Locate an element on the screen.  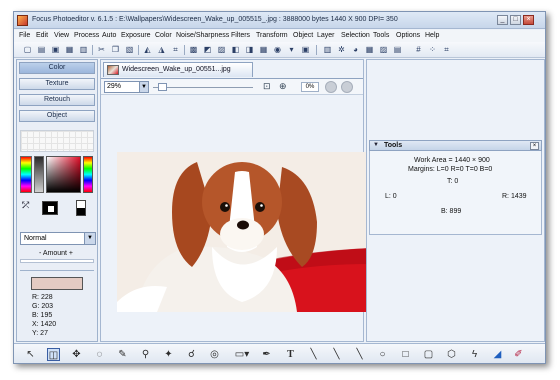
menu-transform: Transform is located at coordinates (272, 35).